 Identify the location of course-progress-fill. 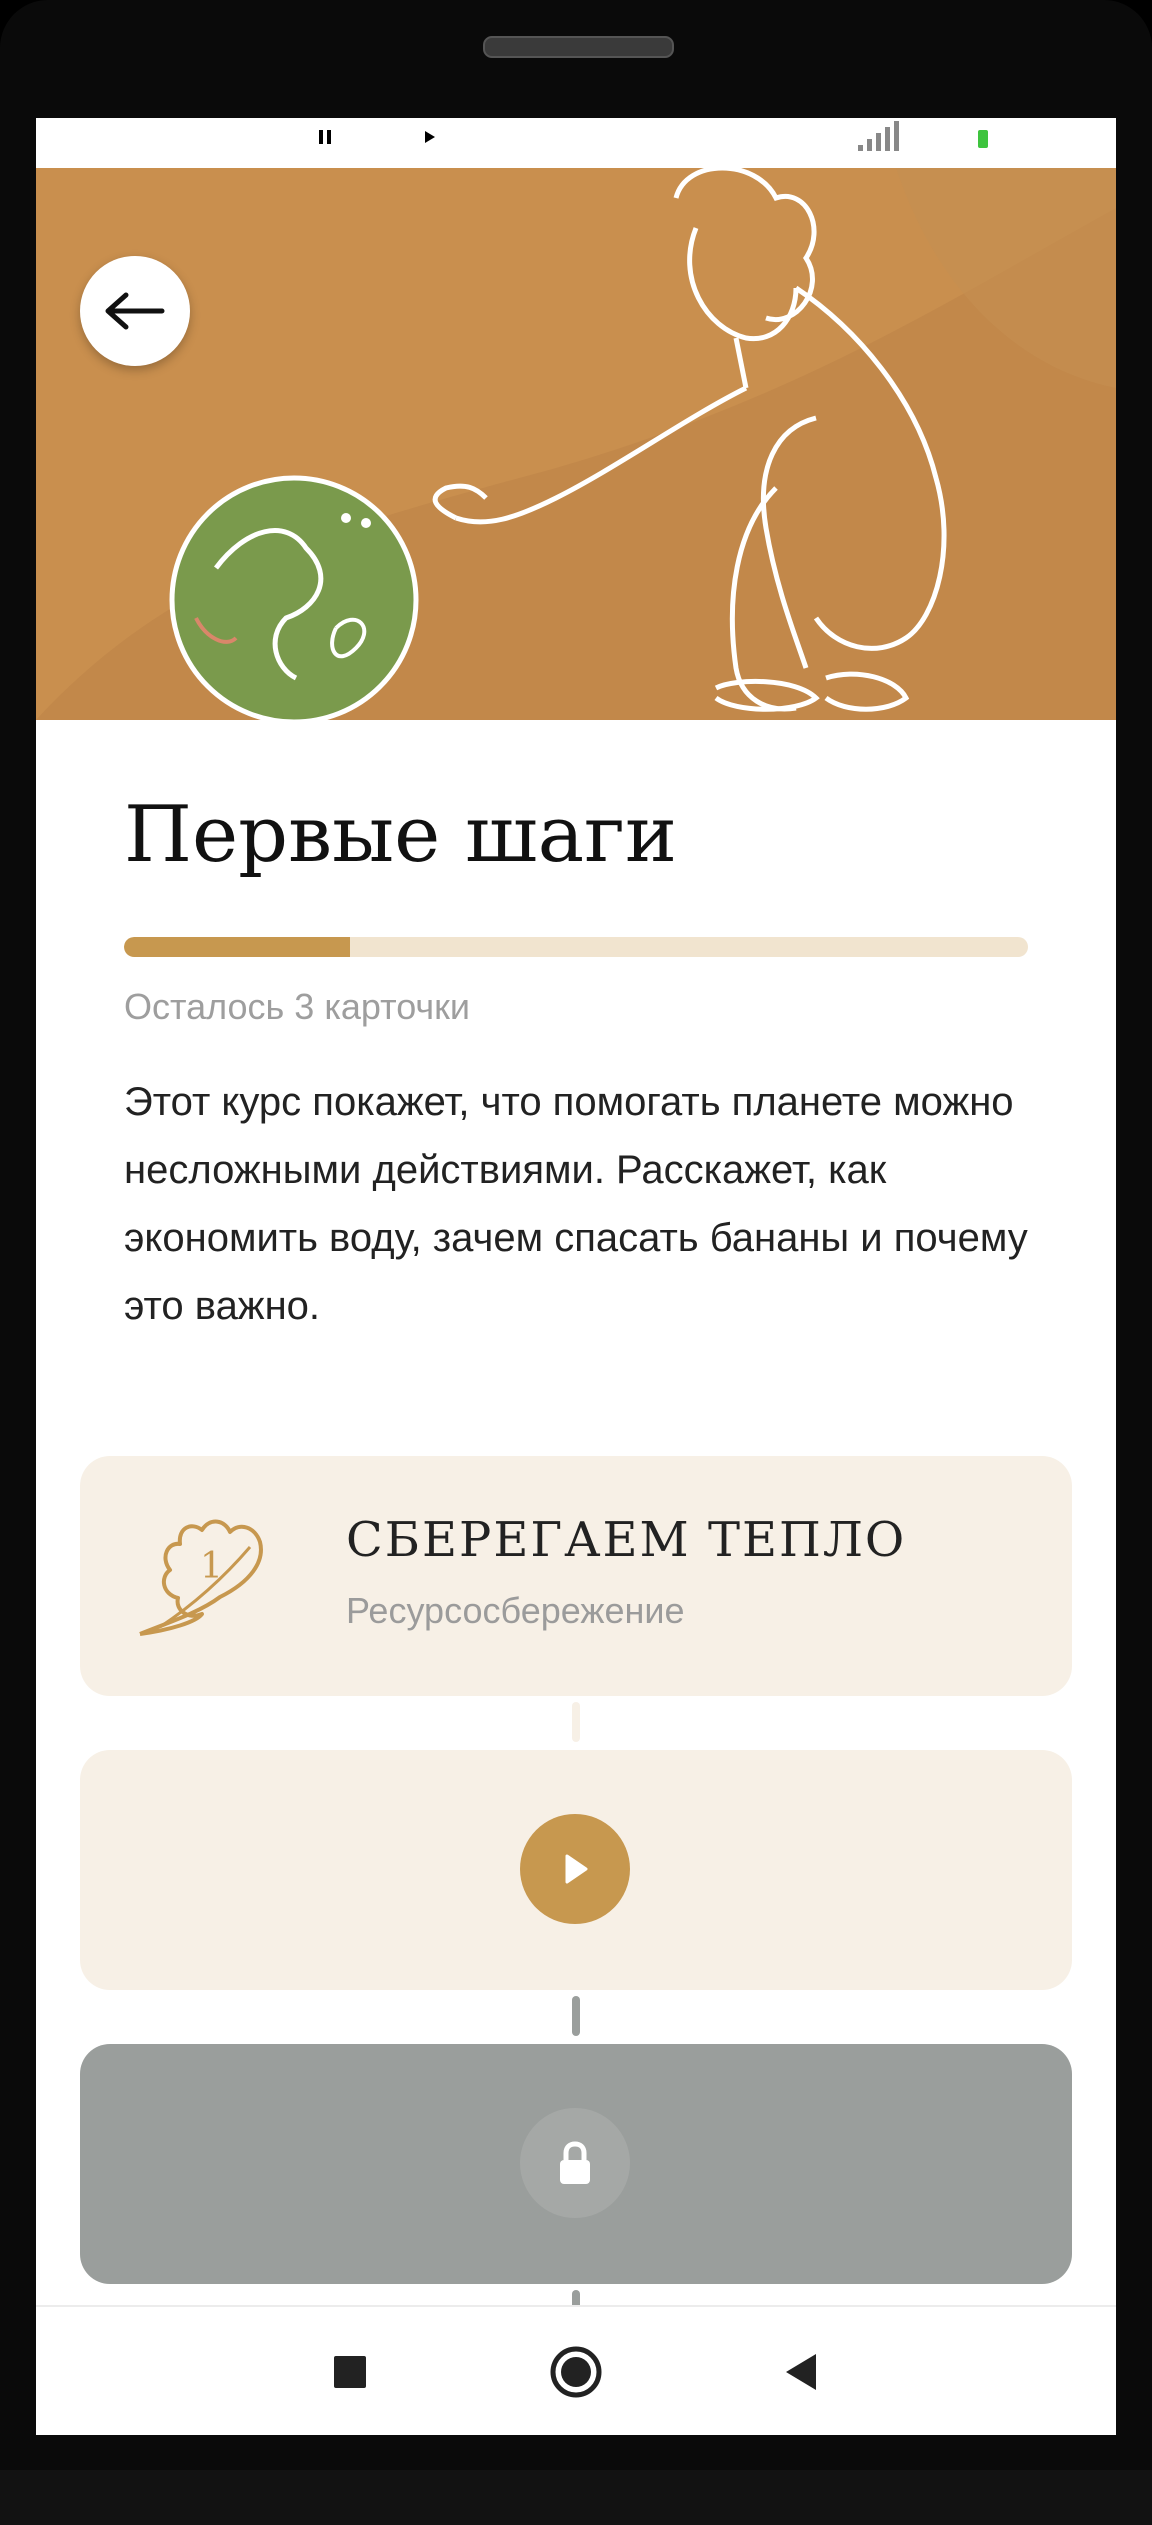
(237, 947).